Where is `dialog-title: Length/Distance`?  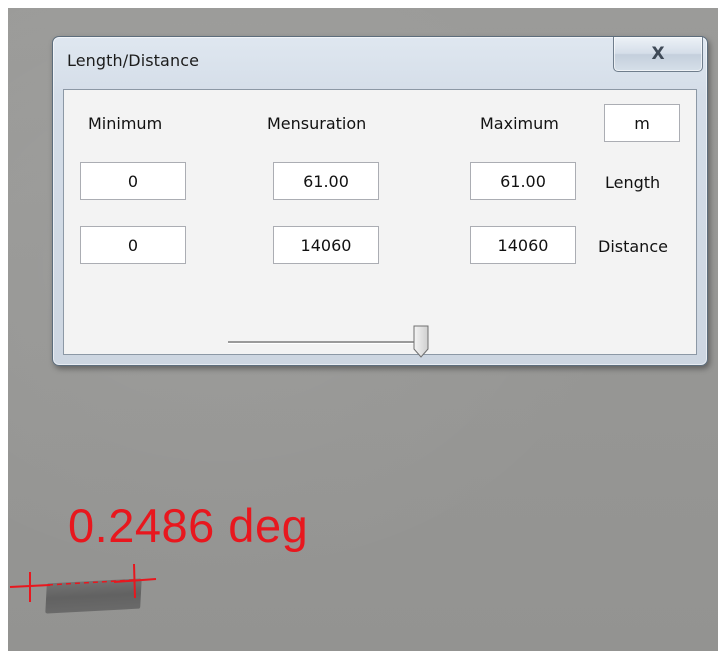 dialog-title: Length/Distance is located at coordinates (133, 60).